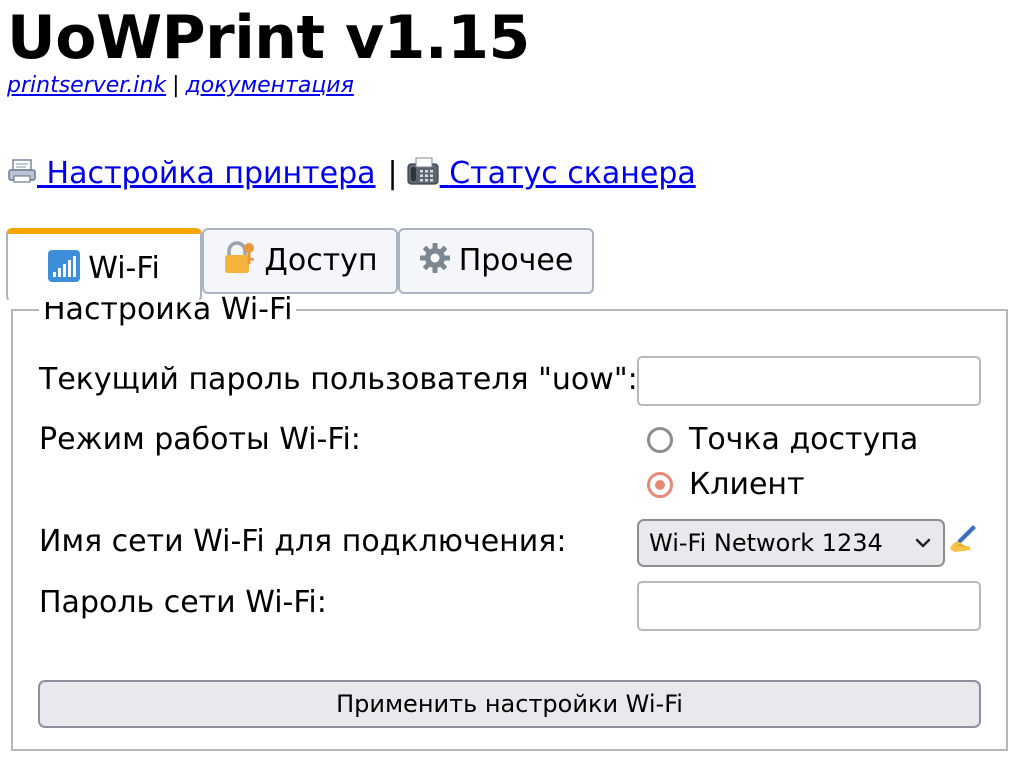 This screenshot has width=1016, height=762. I want to click on client-label: Клиент, so click(747, 484).